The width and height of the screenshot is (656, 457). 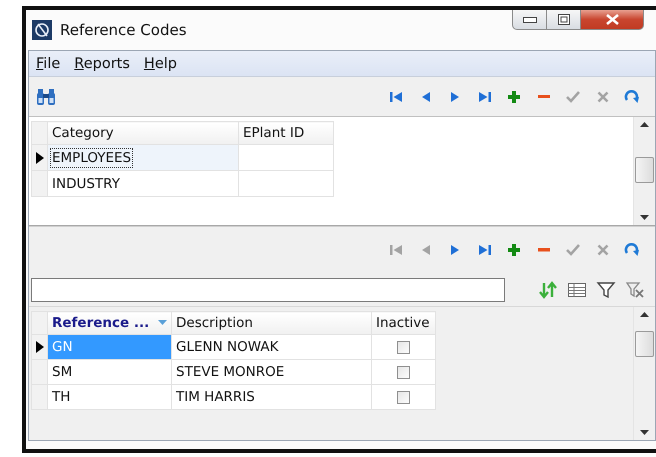 What do you see at coordinates (143, 133) in the screenshot?
I see `column-header: Category` at bounding box center [143, 133].